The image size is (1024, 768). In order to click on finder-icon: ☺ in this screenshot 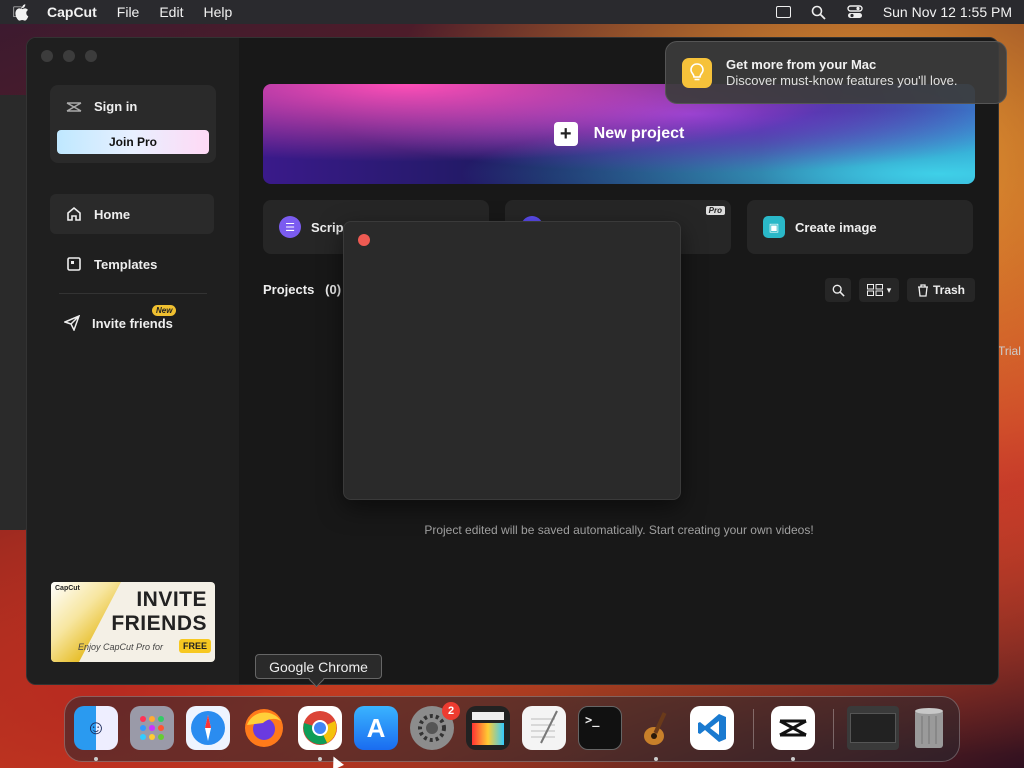, I will do `click(96, 728)`.